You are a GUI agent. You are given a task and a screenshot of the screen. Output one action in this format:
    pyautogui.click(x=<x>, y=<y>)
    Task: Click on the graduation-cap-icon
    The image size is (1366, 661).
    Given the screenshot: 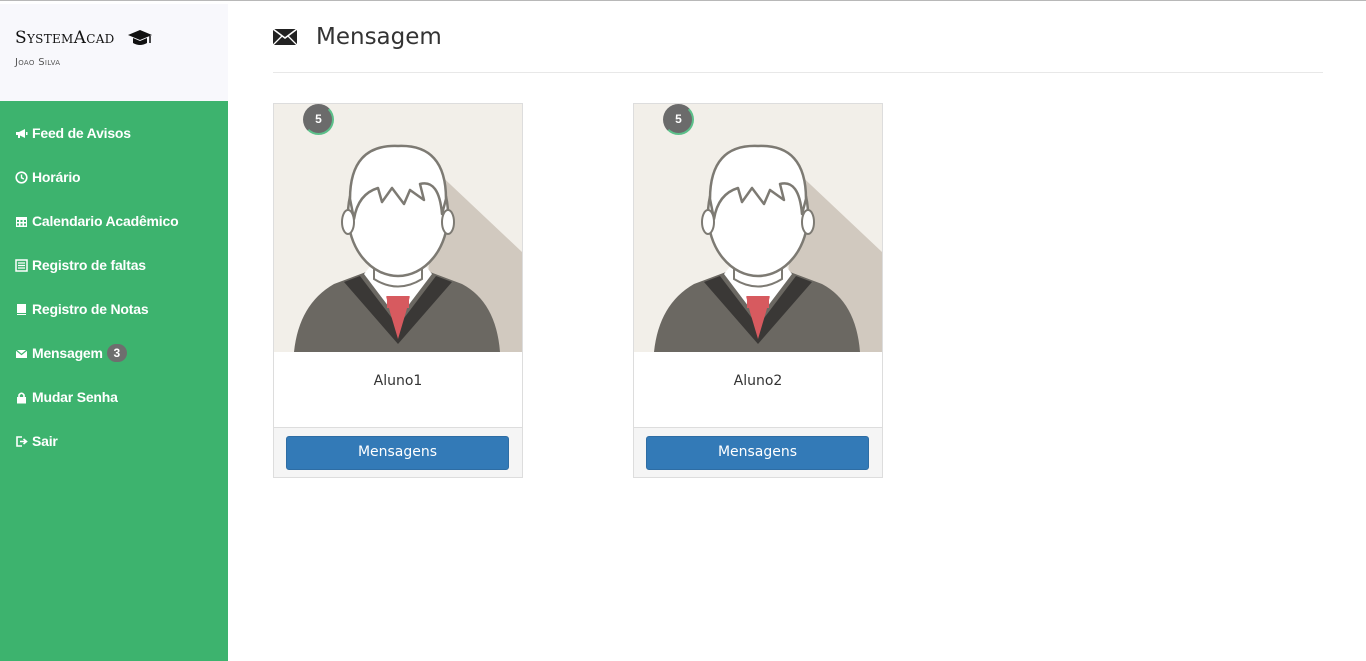 What is the action you would take?
    pyautogui.click(x=140, y=38)
    